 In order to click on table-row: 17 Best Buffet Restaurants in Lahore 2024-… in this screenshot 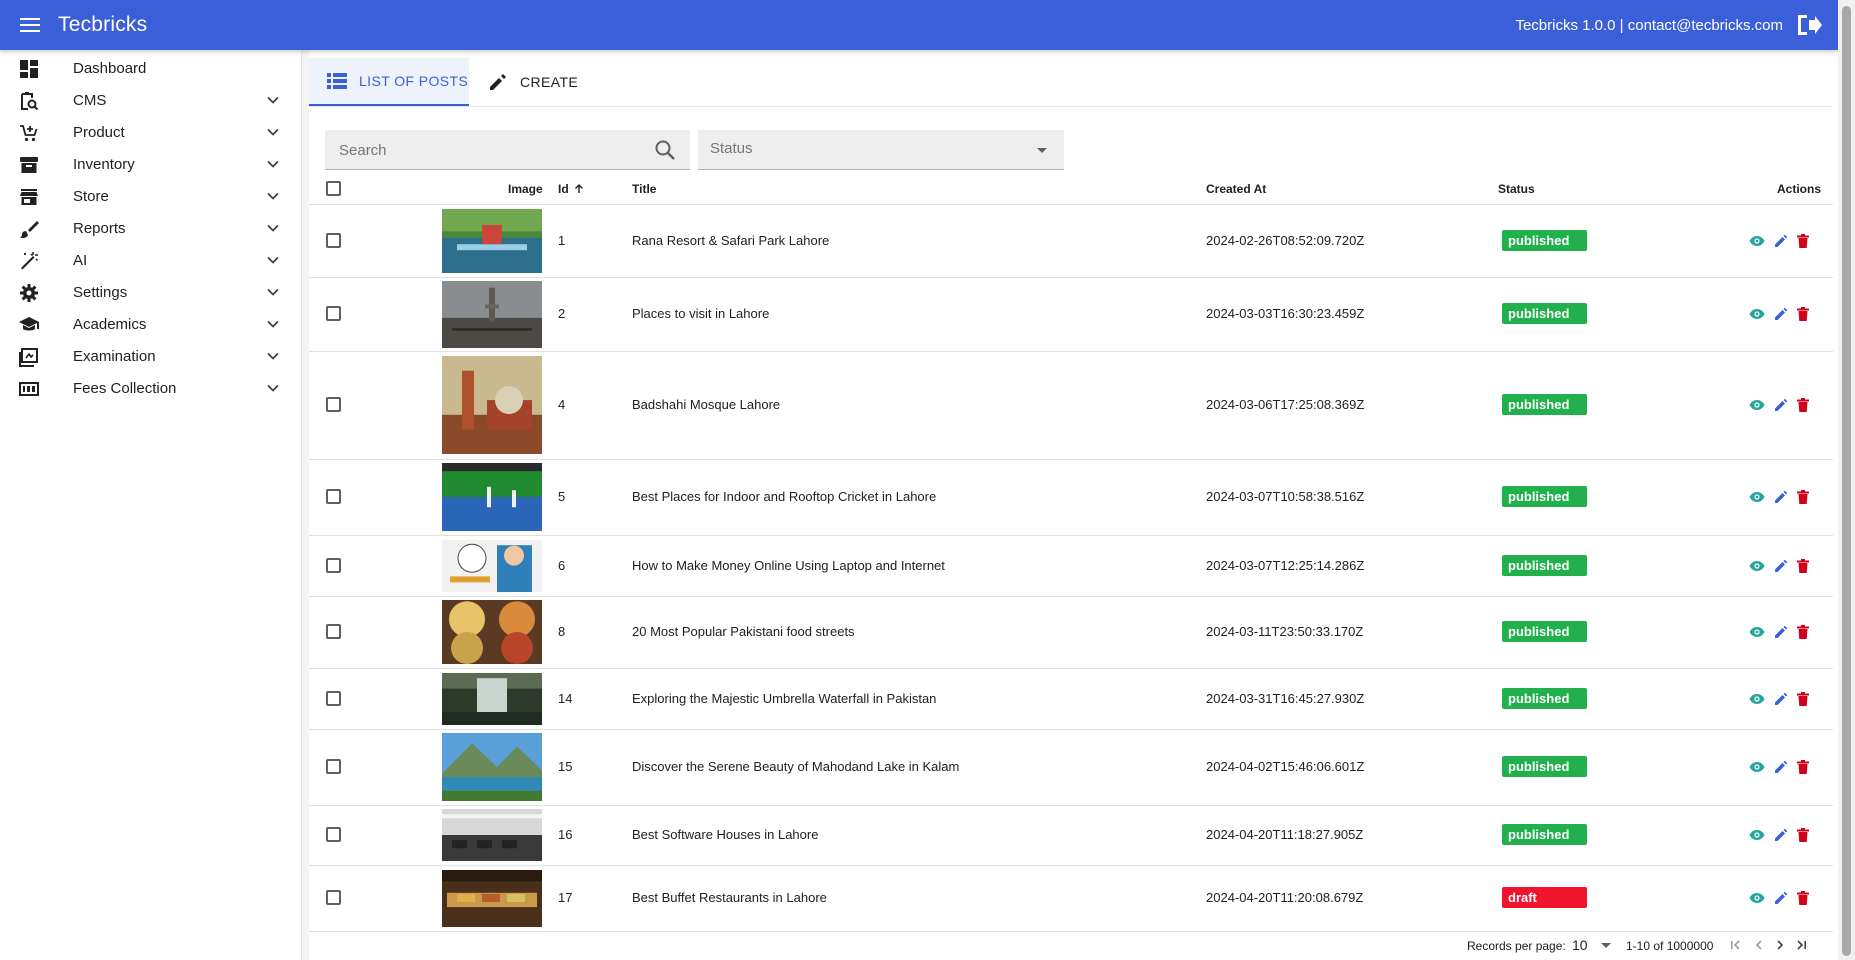, I will do `click(1071, 898)`.